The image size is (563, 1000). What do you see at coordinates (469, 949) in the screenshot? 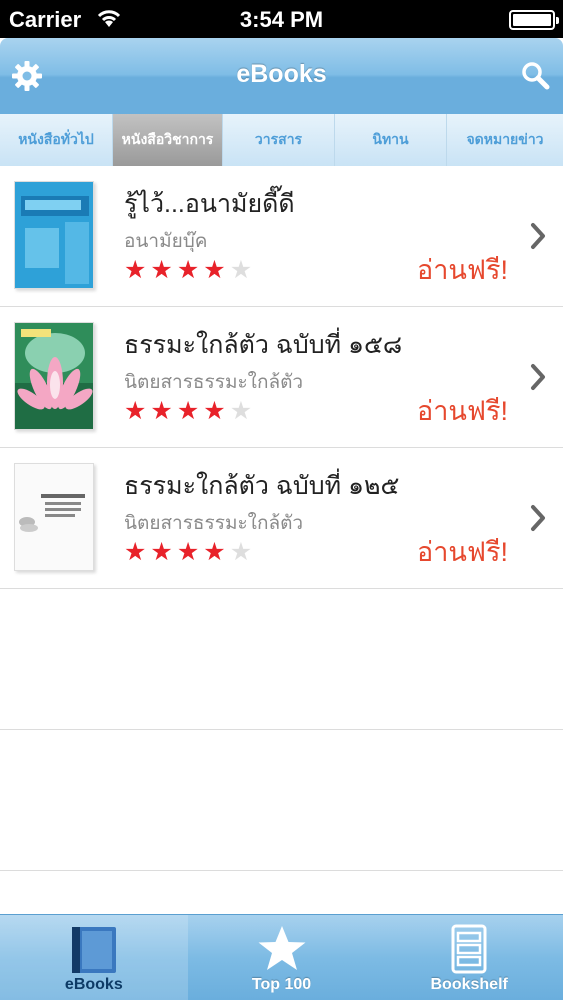
I see `bookshelf-icon` at bounding box center [469, 949].